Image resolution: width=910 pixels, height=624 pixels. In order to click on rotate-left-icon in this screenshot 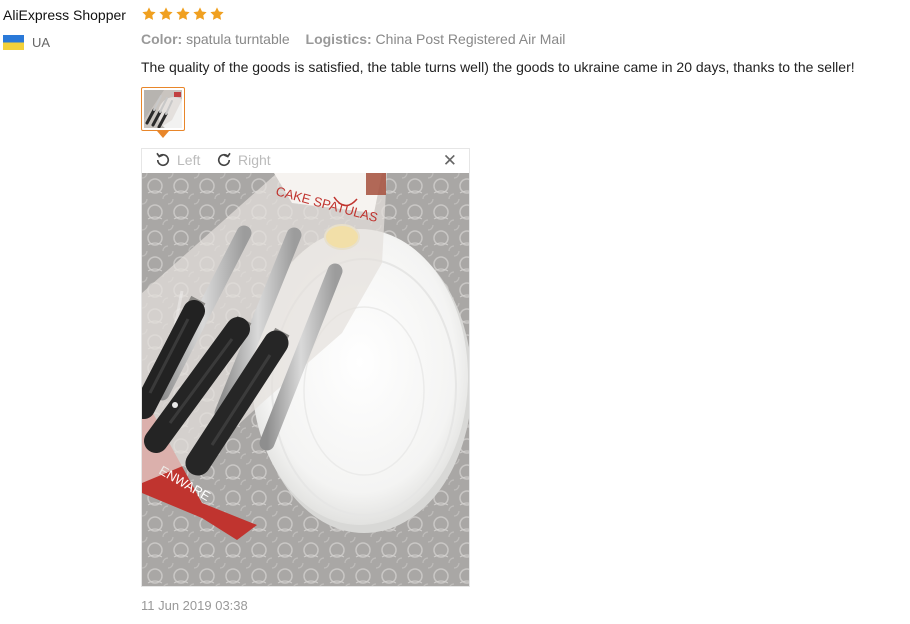, I will do `click(163, 160)`.